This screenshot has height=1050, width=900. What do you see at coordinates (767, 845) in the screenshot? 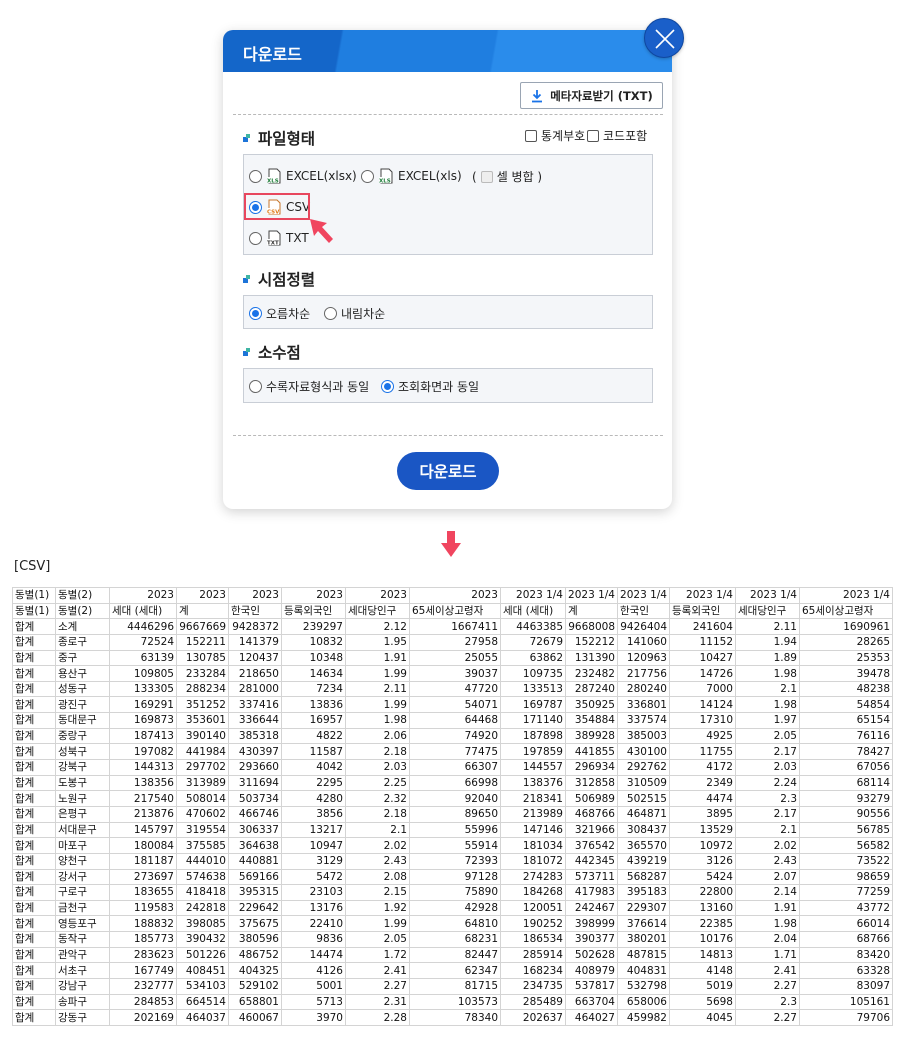
I see `table-cell: 2.02` at bounding box center [767, 845].